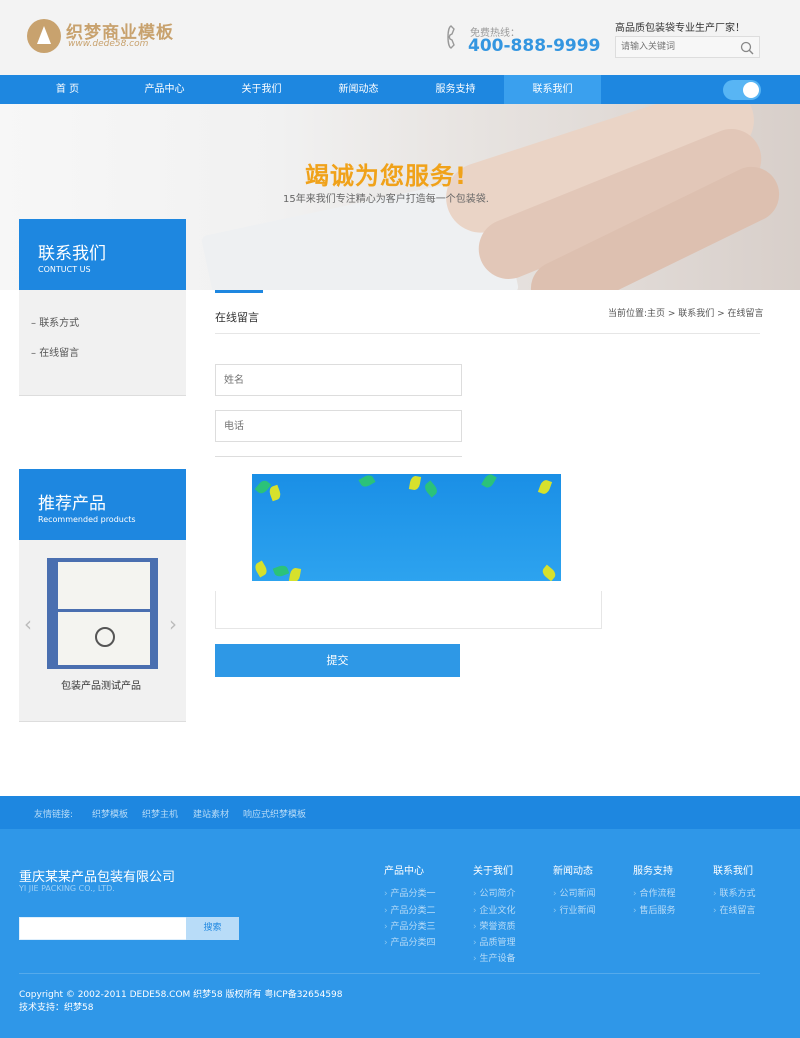 This screenshot has height=1038, width=800. I want to click on header-slogan: 高品质包装袋专业生产厂家！, so click(680, 28).